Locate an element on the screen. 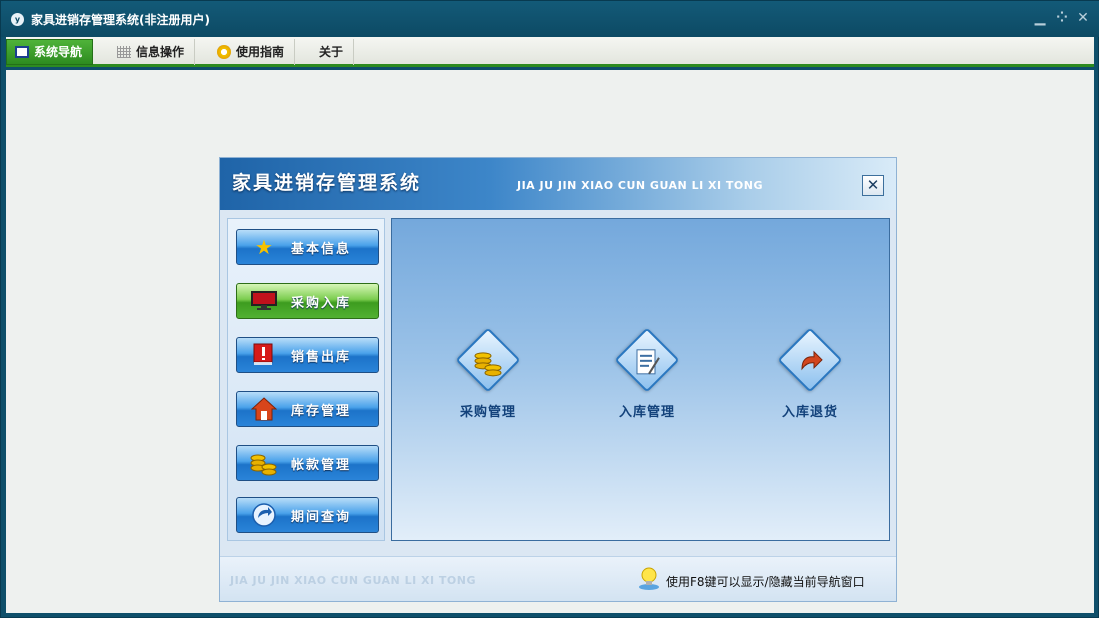 The width and height of the screenshot is (1099, 618). tab-info-operations: 信息操作 is located at coordinates (152, 52).